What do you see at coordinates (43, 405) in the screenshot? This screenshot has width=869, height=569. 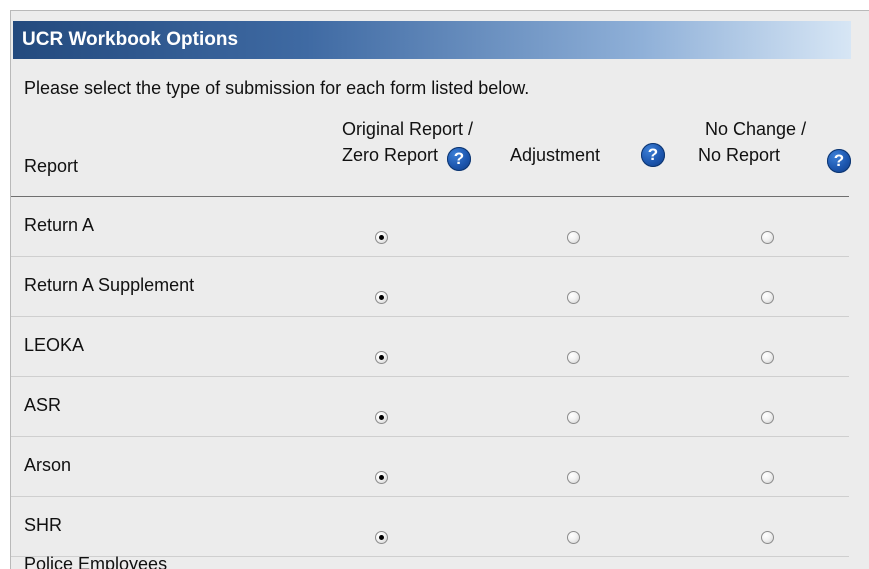 I see `row-label: ASR` at bounding box center [43, 405].